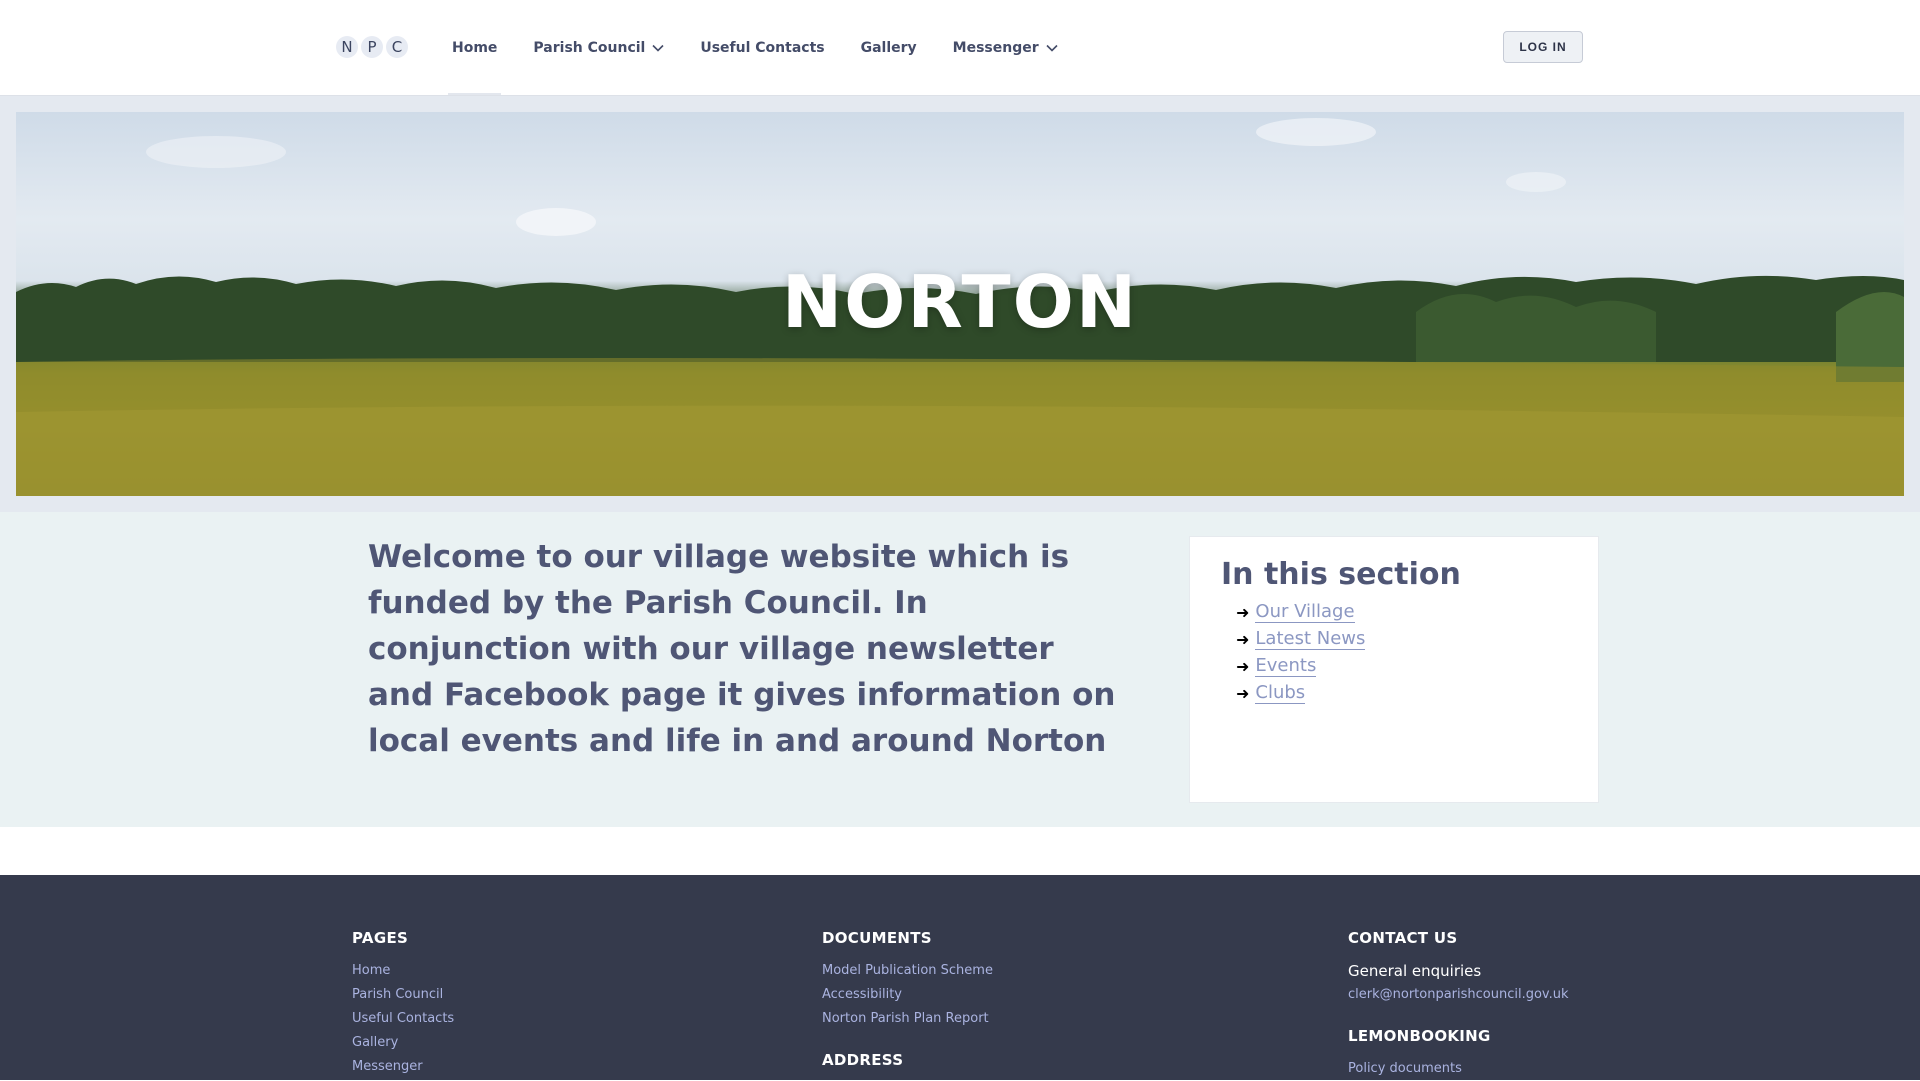 The width and height of the screenshot is (1920, 1081). I want to click on nav-useful-contacts: Useful Contacts, so click(762, 47).